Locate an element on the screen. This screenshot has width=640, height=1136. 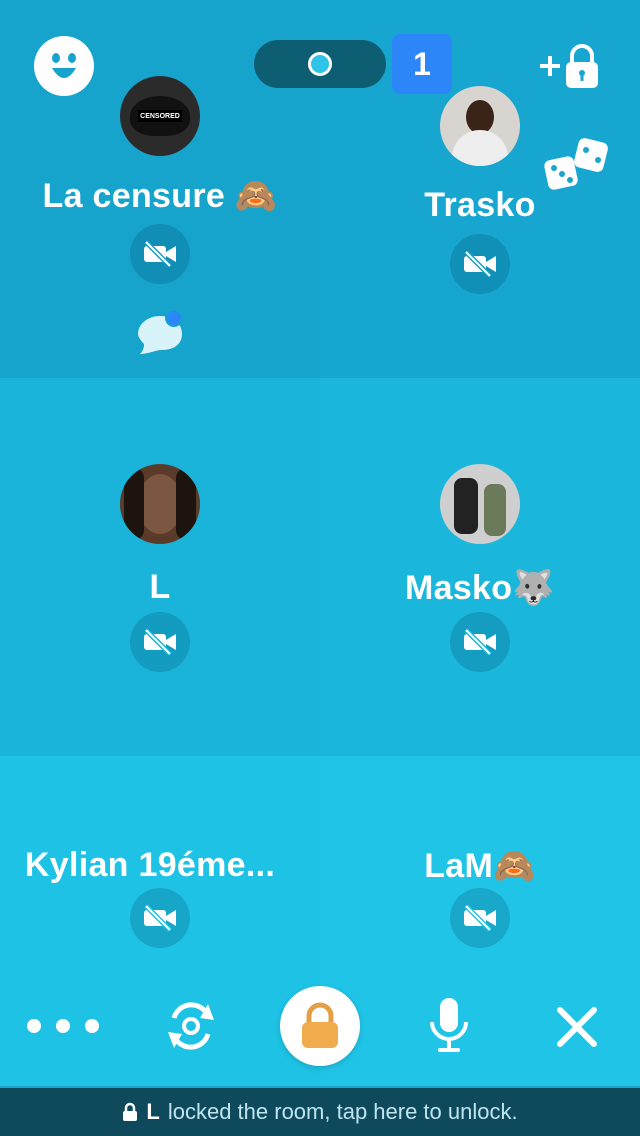
avatar-censored-label: CENSORED is located at coordinates (160, 116).